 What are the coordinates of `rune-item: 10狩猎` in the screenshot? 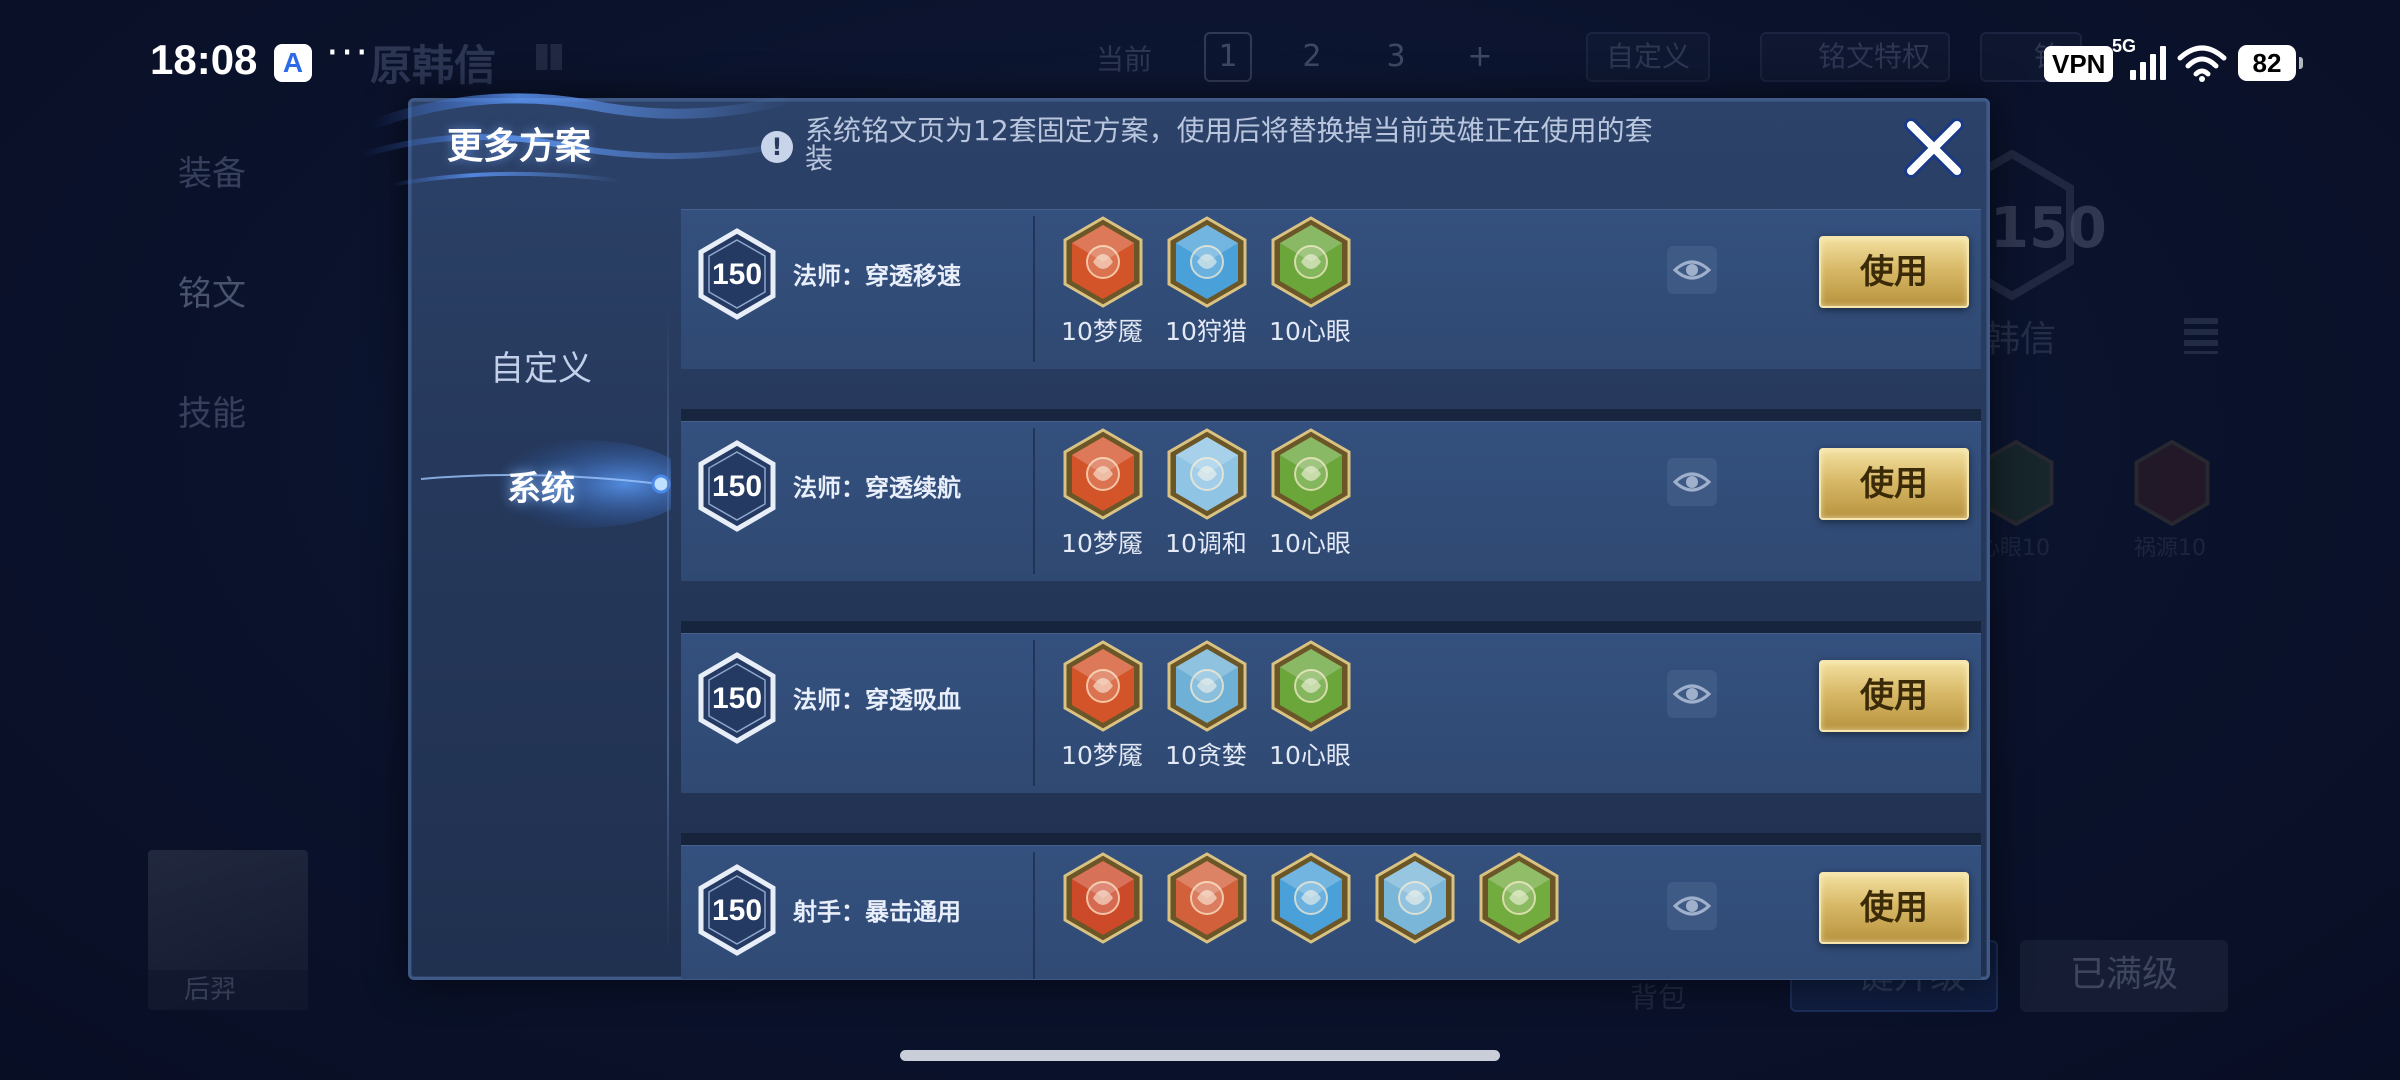 It's located at (1206, 281).